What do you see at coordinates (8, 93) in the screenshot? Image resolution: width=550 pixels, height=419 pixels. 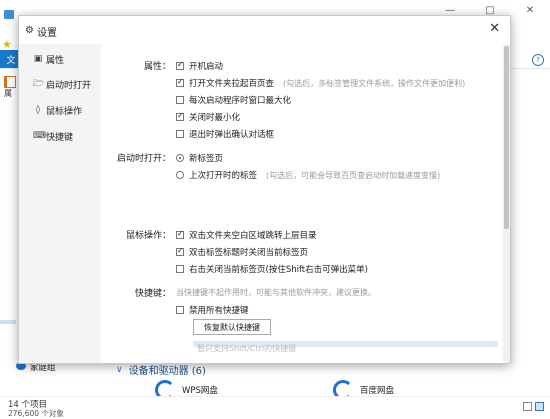 I see `explorer-edge-label: 属` at bounding box center [8, 93].